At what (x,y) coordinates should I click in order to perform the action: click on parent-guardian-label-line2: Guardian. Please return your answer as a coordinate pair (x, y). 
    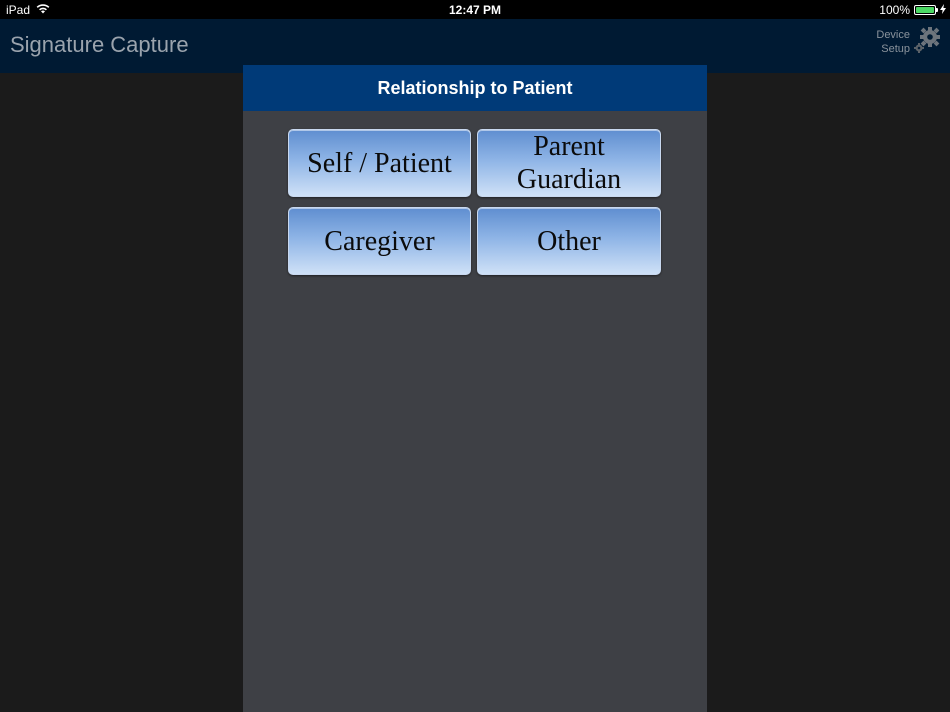
    Looking at the image, I should click on (569, 179).